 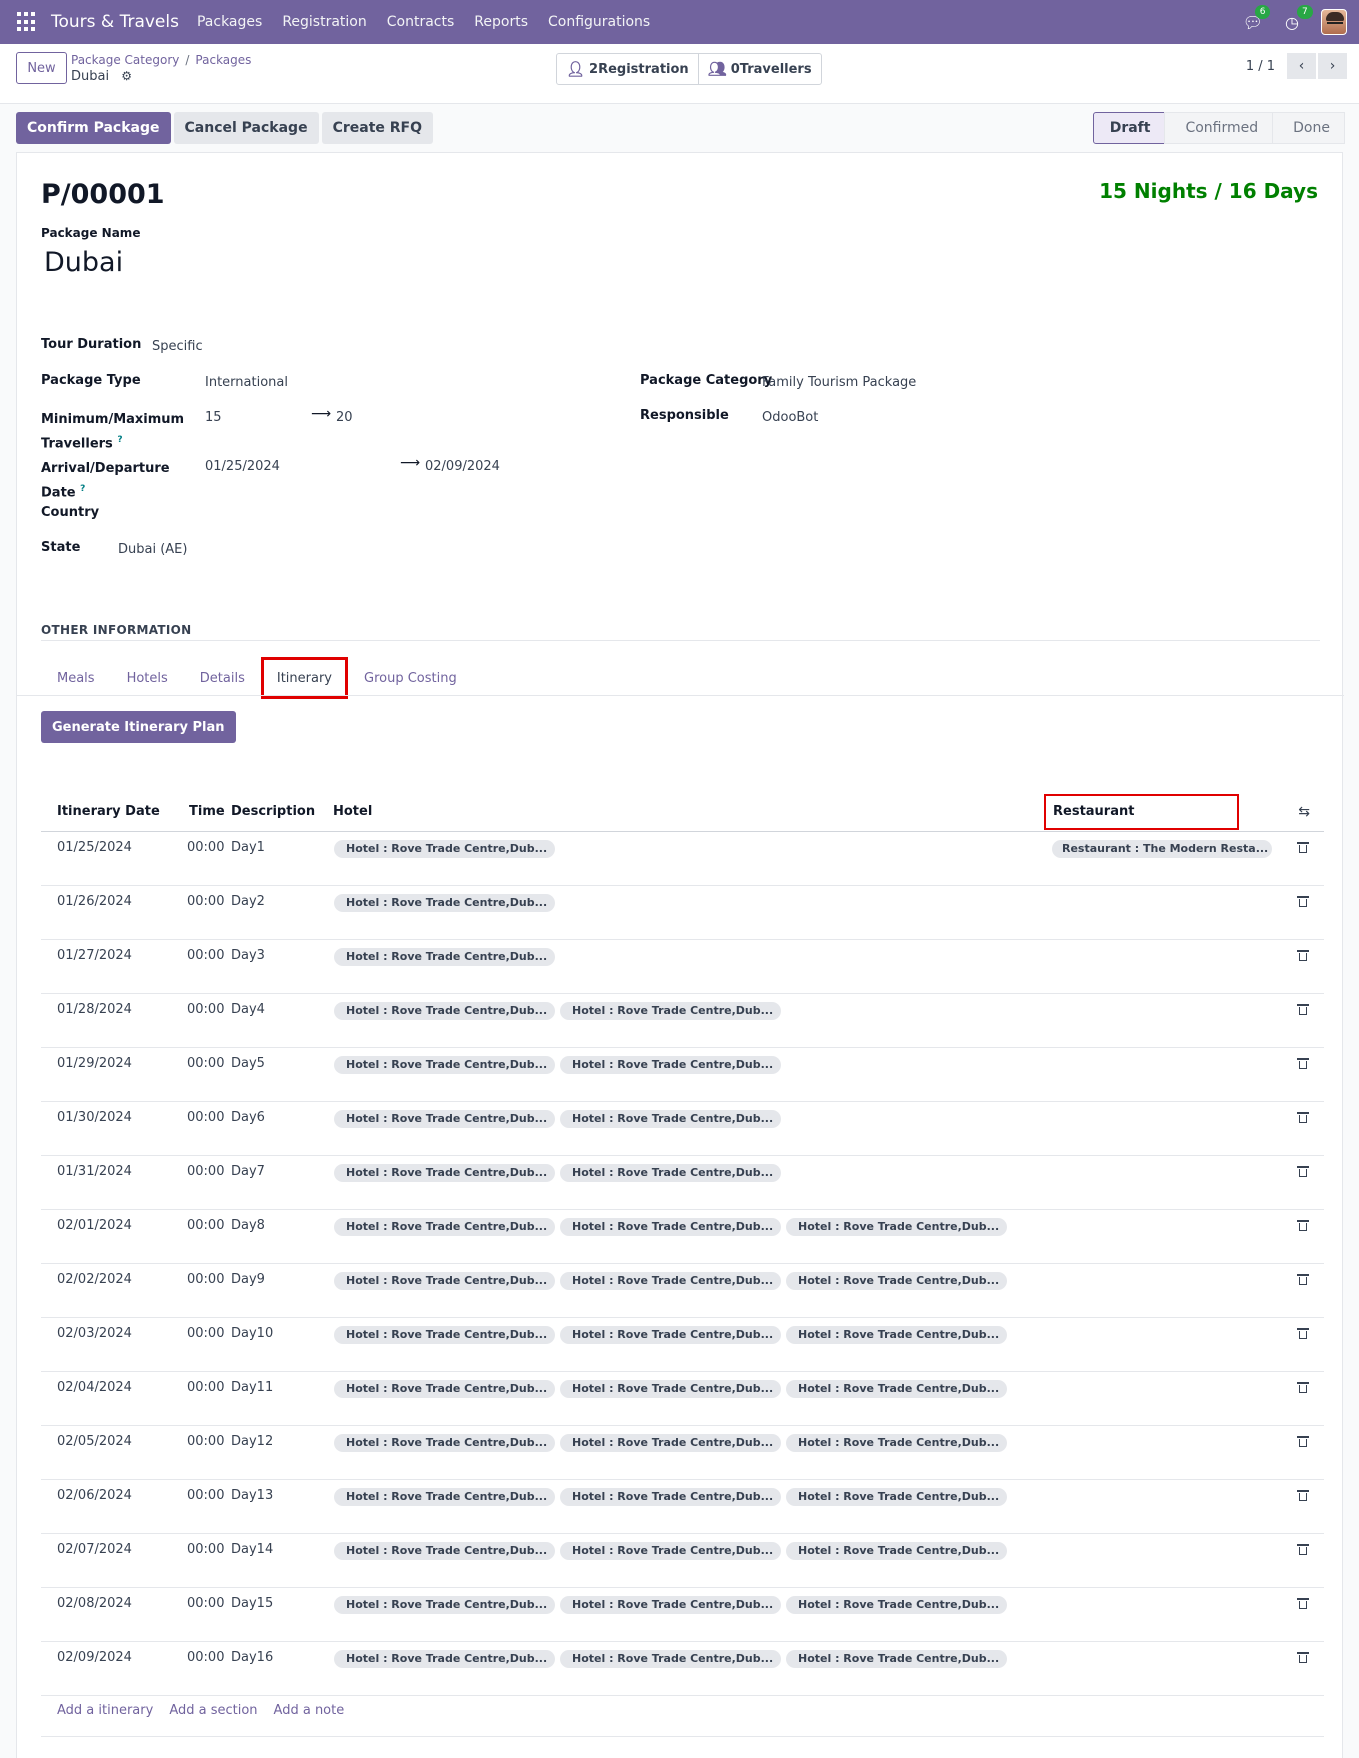 What do you see at coordinates (126, 76) in the screenshot?
I see `gear-icon: ⚙` at bounding box center [126, 76].